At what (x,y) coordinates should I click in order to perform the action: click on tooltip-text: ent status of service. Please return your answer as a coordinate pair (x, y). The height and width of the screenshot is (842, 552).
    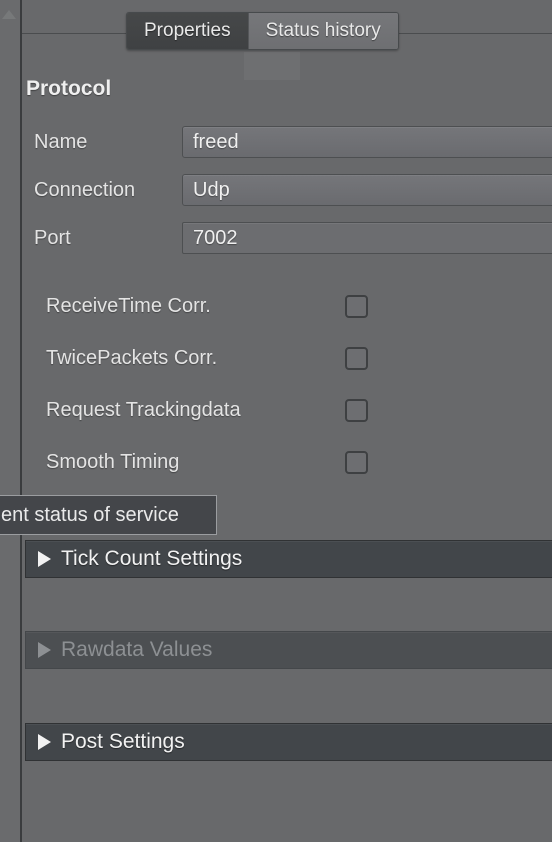
    Looking at the image, I should click on (90, 515).